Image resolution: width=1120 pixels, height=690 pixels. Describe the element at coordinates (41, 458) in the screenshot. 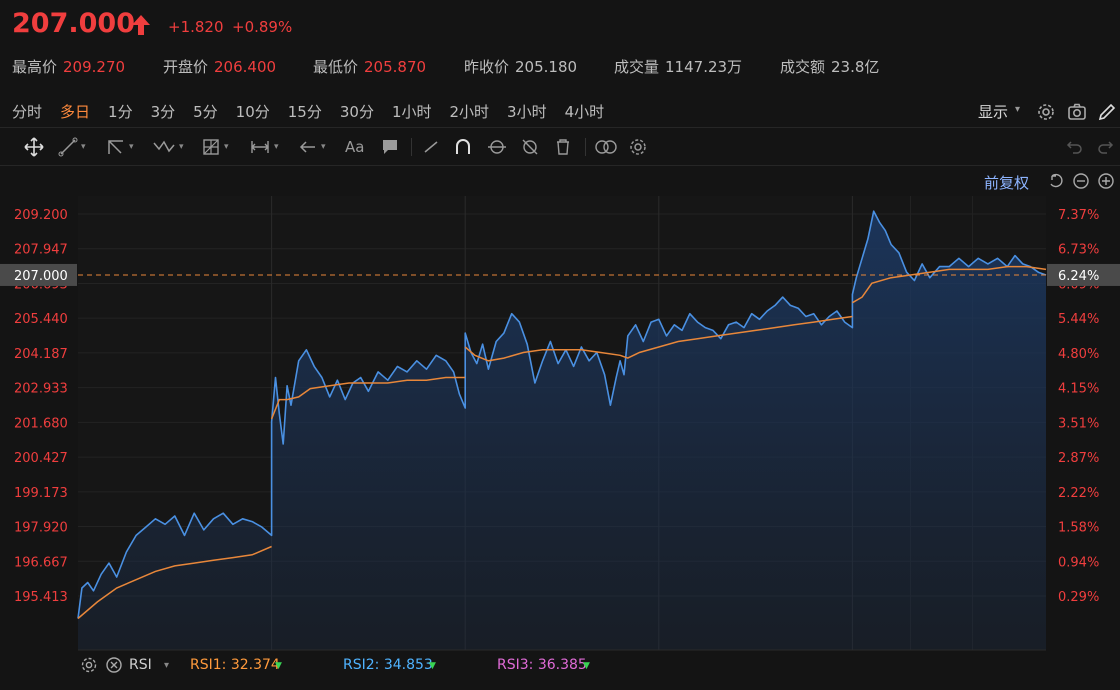

I see `y-tick-label: 200.427` at that location.